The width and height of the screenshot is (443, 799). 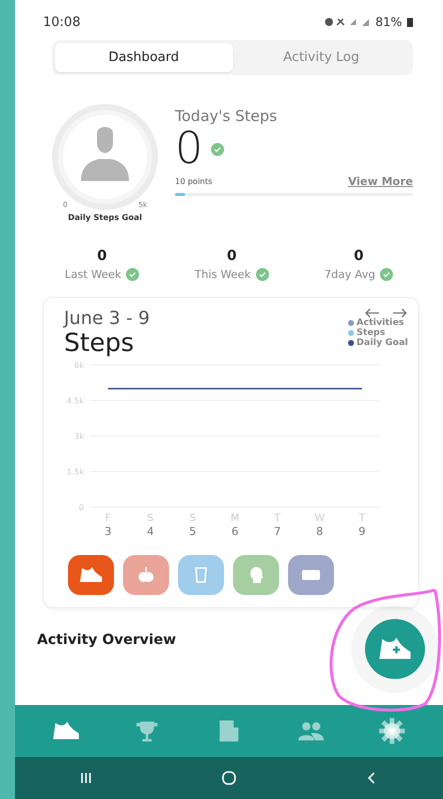 I want to click on arrow-left-icon, so click(x=372, y=313).